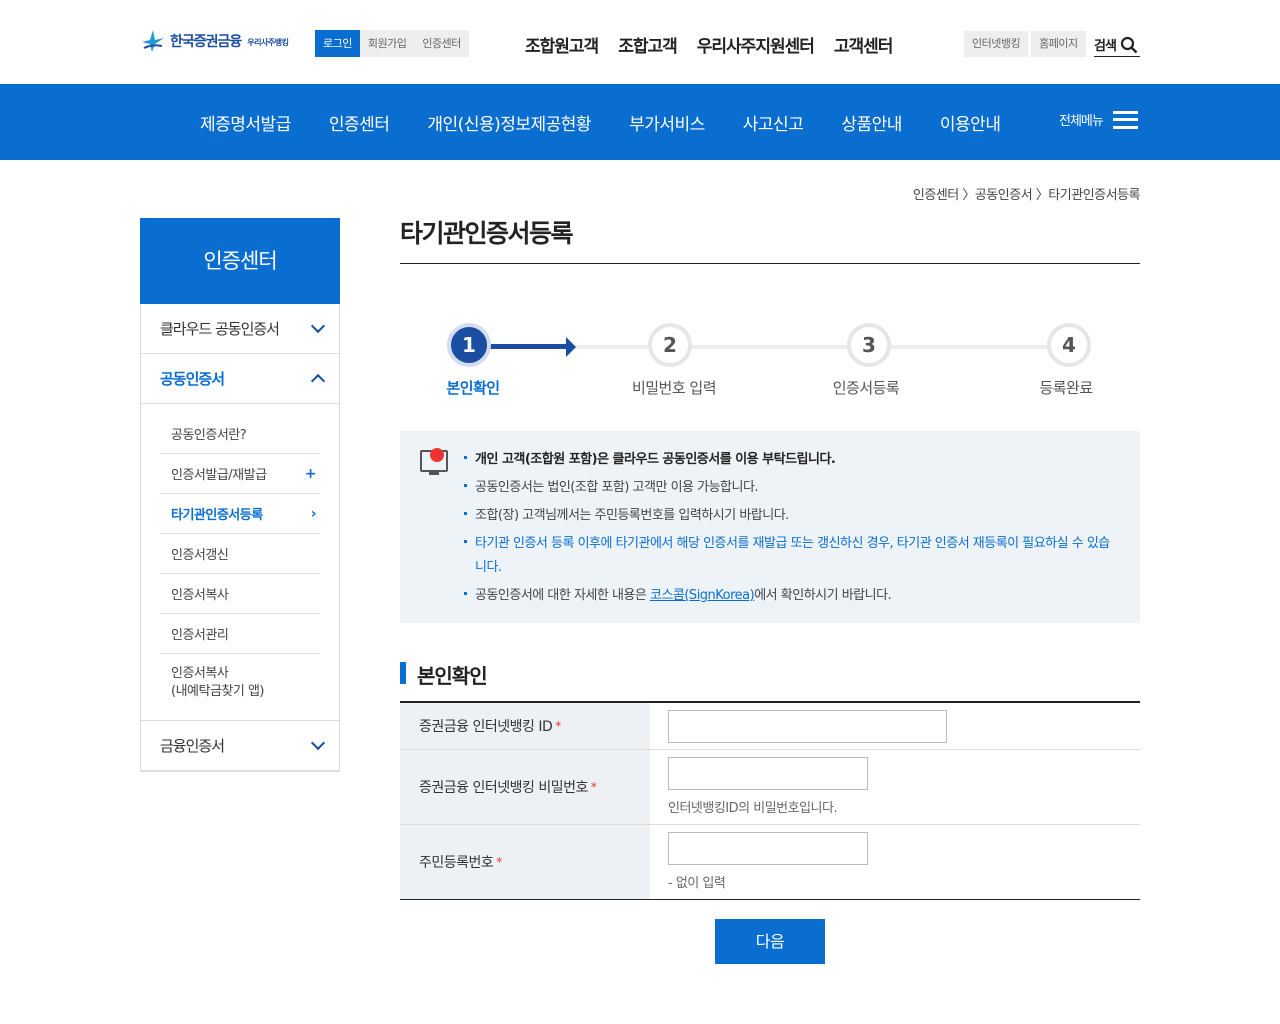 Image resolution: width=1280 pixels, height=1024 pixels. What do you see at coordinates (562, 595) in the screenshot?
I see `notice-text: 공동인증서에 대한 자세한 내용은` at bounding box center [562, 595].